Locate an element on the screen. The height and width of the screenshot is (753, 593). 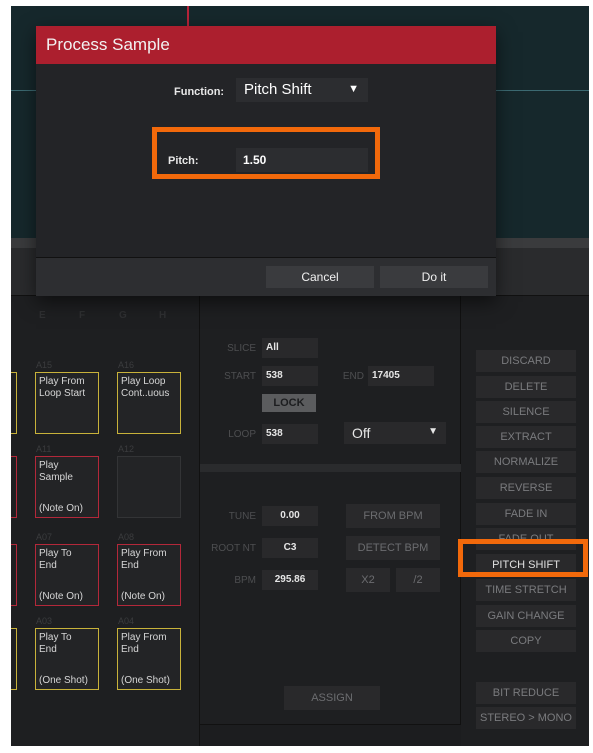
pad-a11: A11 Play Sample (Note On) is located at coordinates (67, 481).